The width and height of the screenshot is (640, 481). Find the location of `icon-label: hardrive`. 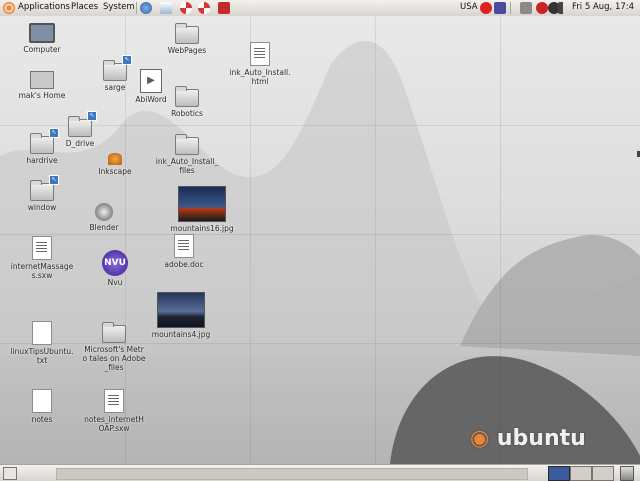

icon-label: hardrive is located at coordinates (42, 160).